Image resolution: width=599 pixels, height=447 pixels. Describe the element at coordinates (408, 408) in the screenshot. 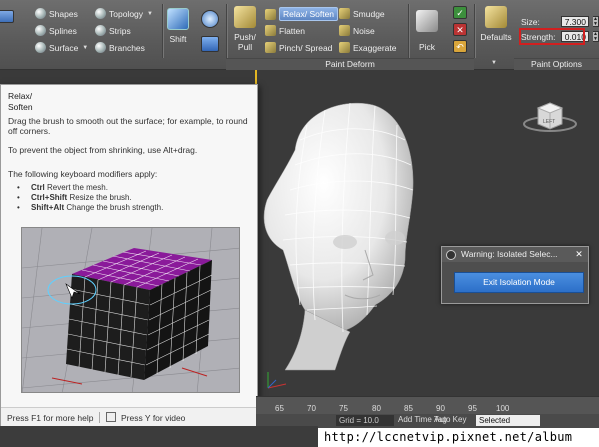

I see `timeline-tick: 85` at that location.